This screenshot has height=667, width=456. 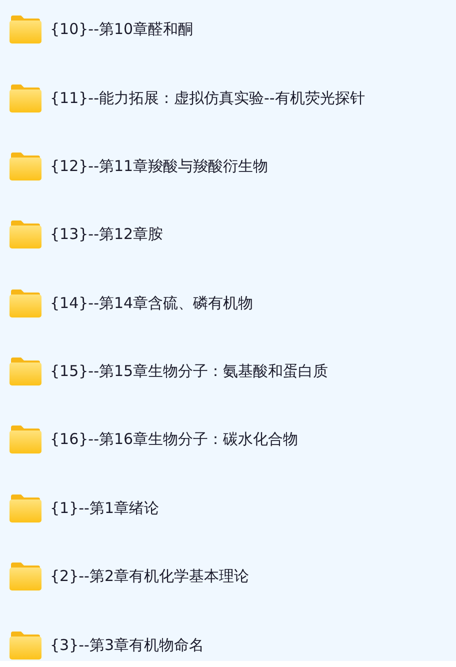 What do you see at coordinates (159, 166) in the screenshot?
I see `folder-name: {12}--第11章羧酸与羧酸衍生物` at bounding box center [159, 166].